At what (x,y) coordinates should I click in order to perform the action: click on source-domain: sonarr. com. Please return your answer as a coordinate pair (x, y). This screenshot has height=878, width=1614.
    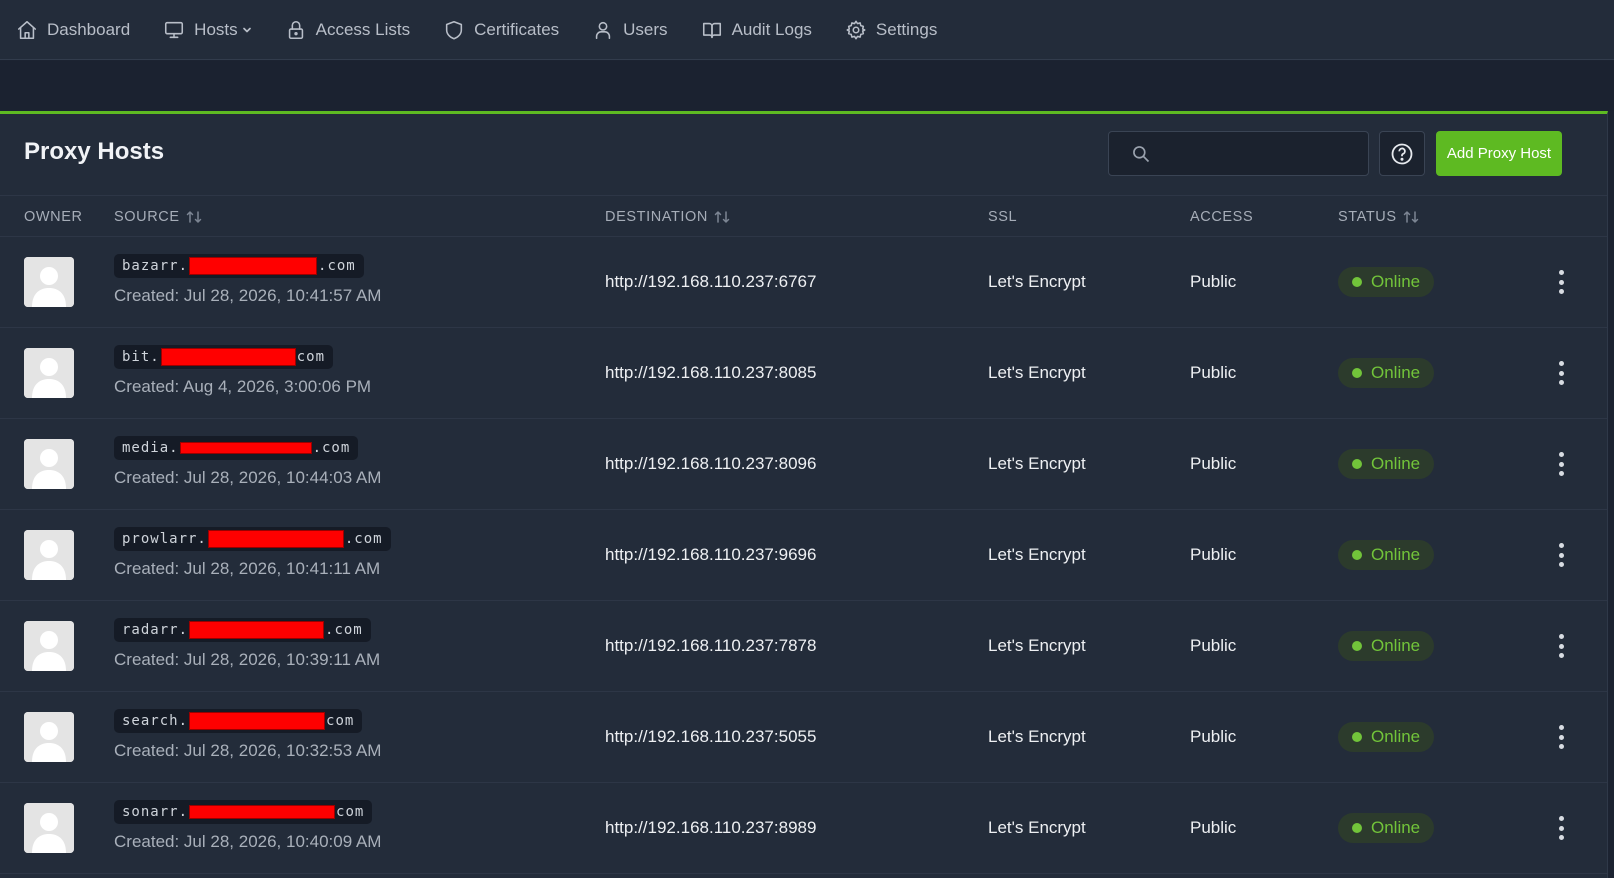
    Looking at the image, I should click on (243, 812).